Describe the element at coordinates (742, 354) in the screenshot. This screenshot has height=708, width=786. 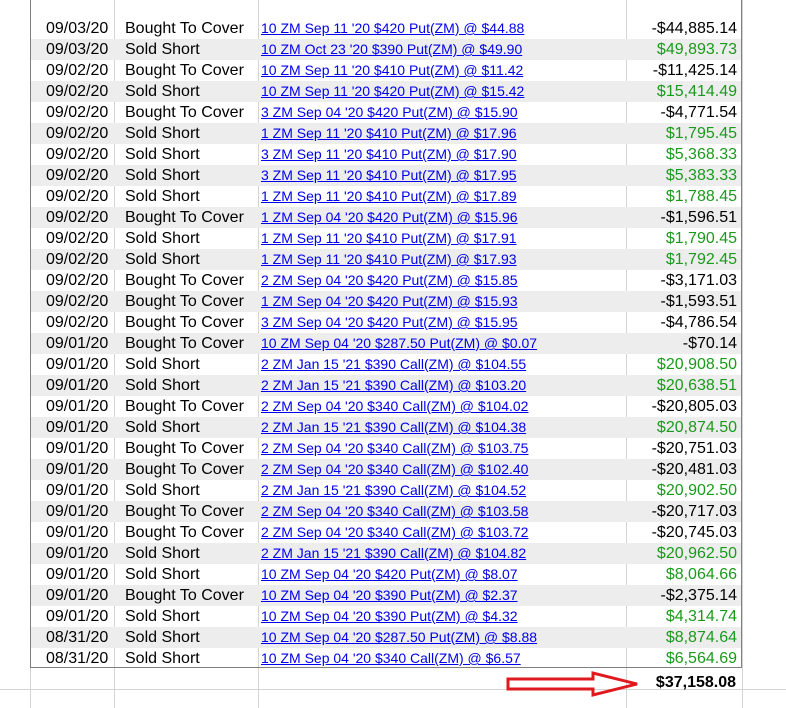
I see `gridline` at that location.